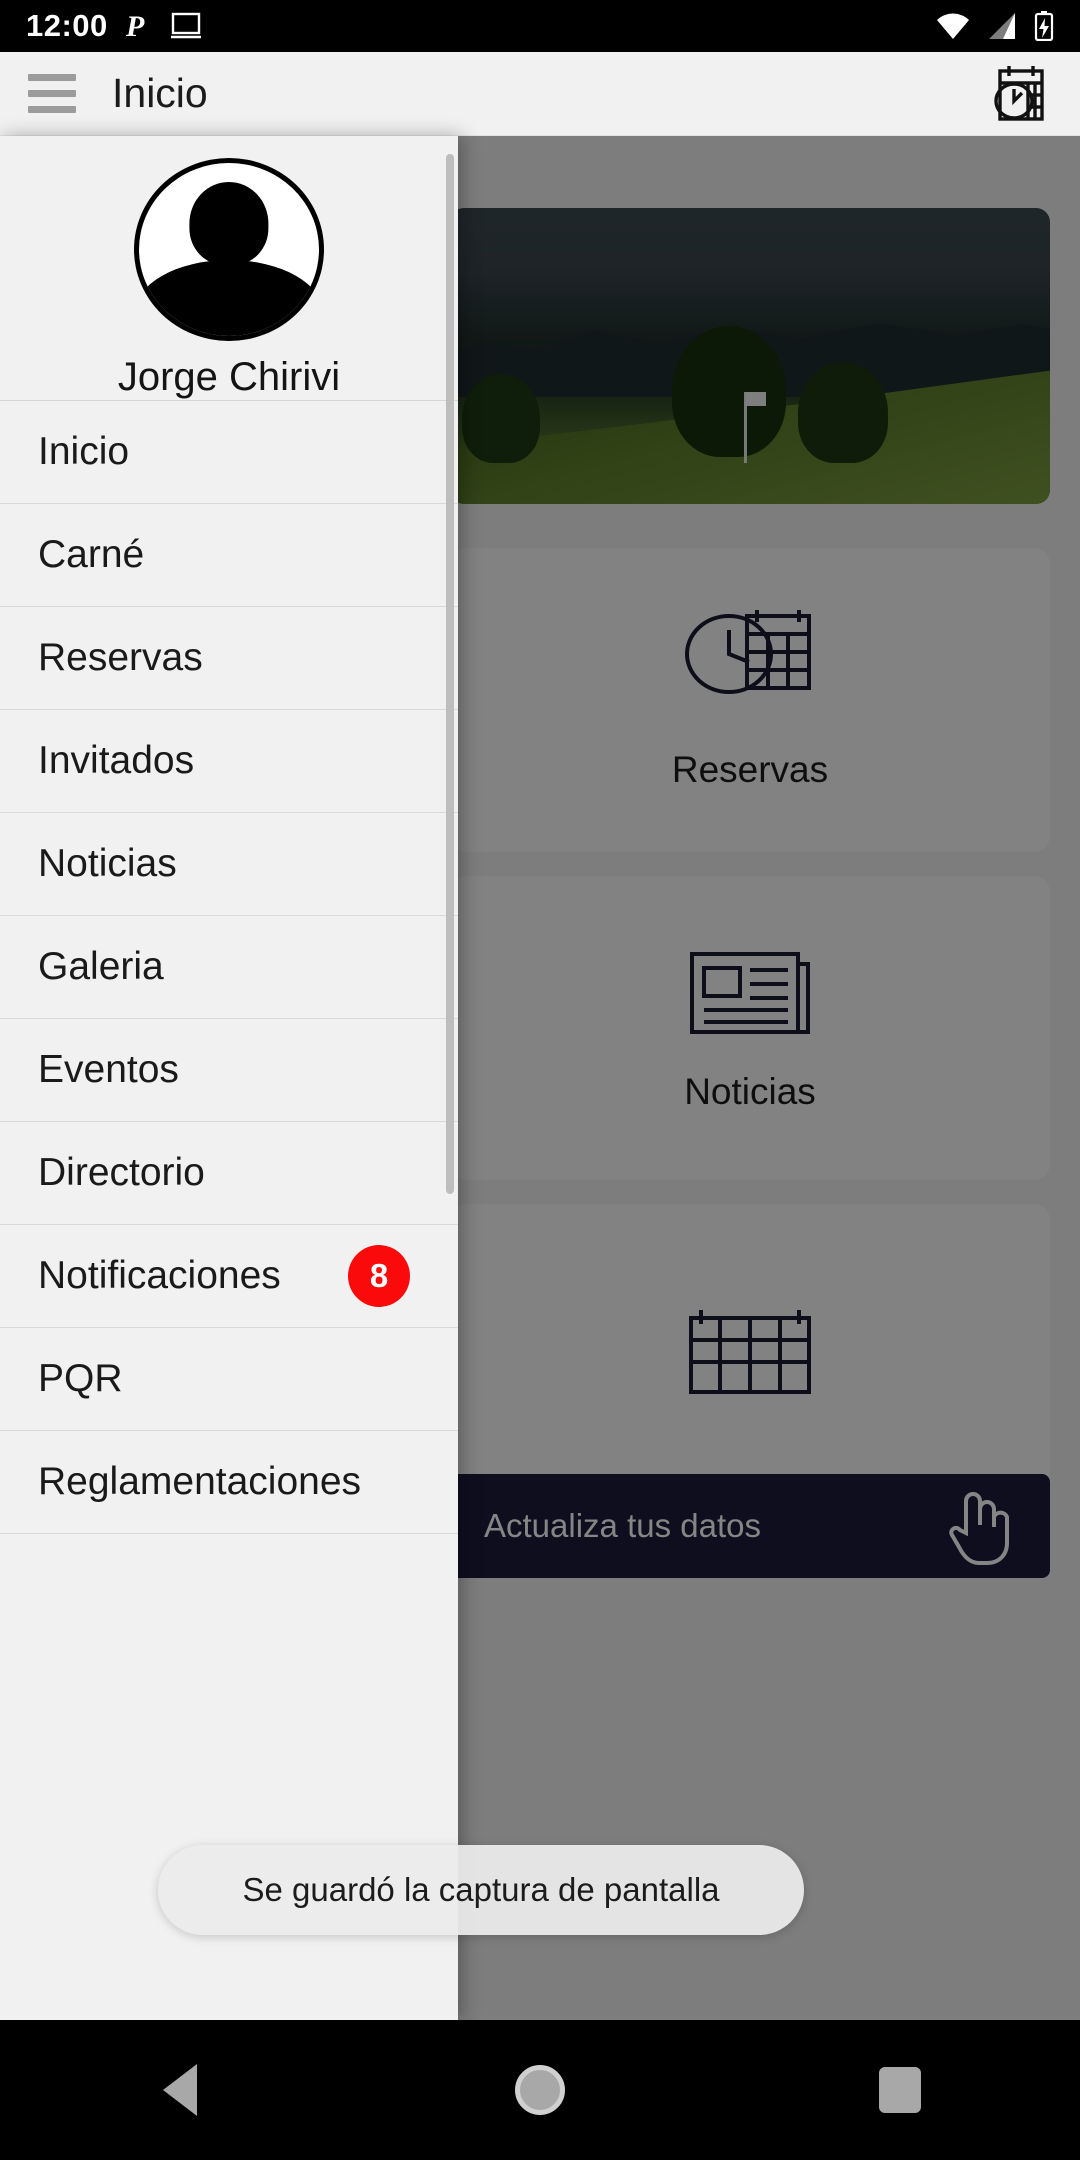 This screenshot has height=2160, width=1080. What do you see at coordinates (229, 761) in the screenshot?
I see `drawer-item-invitados: Invitados` at bounding box center [229, 761].